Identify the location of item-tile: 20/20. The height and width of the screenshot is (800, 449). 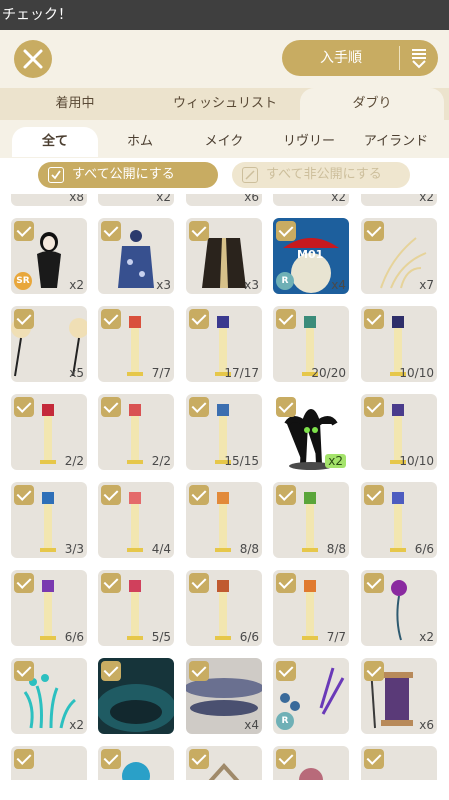
(311, 344).